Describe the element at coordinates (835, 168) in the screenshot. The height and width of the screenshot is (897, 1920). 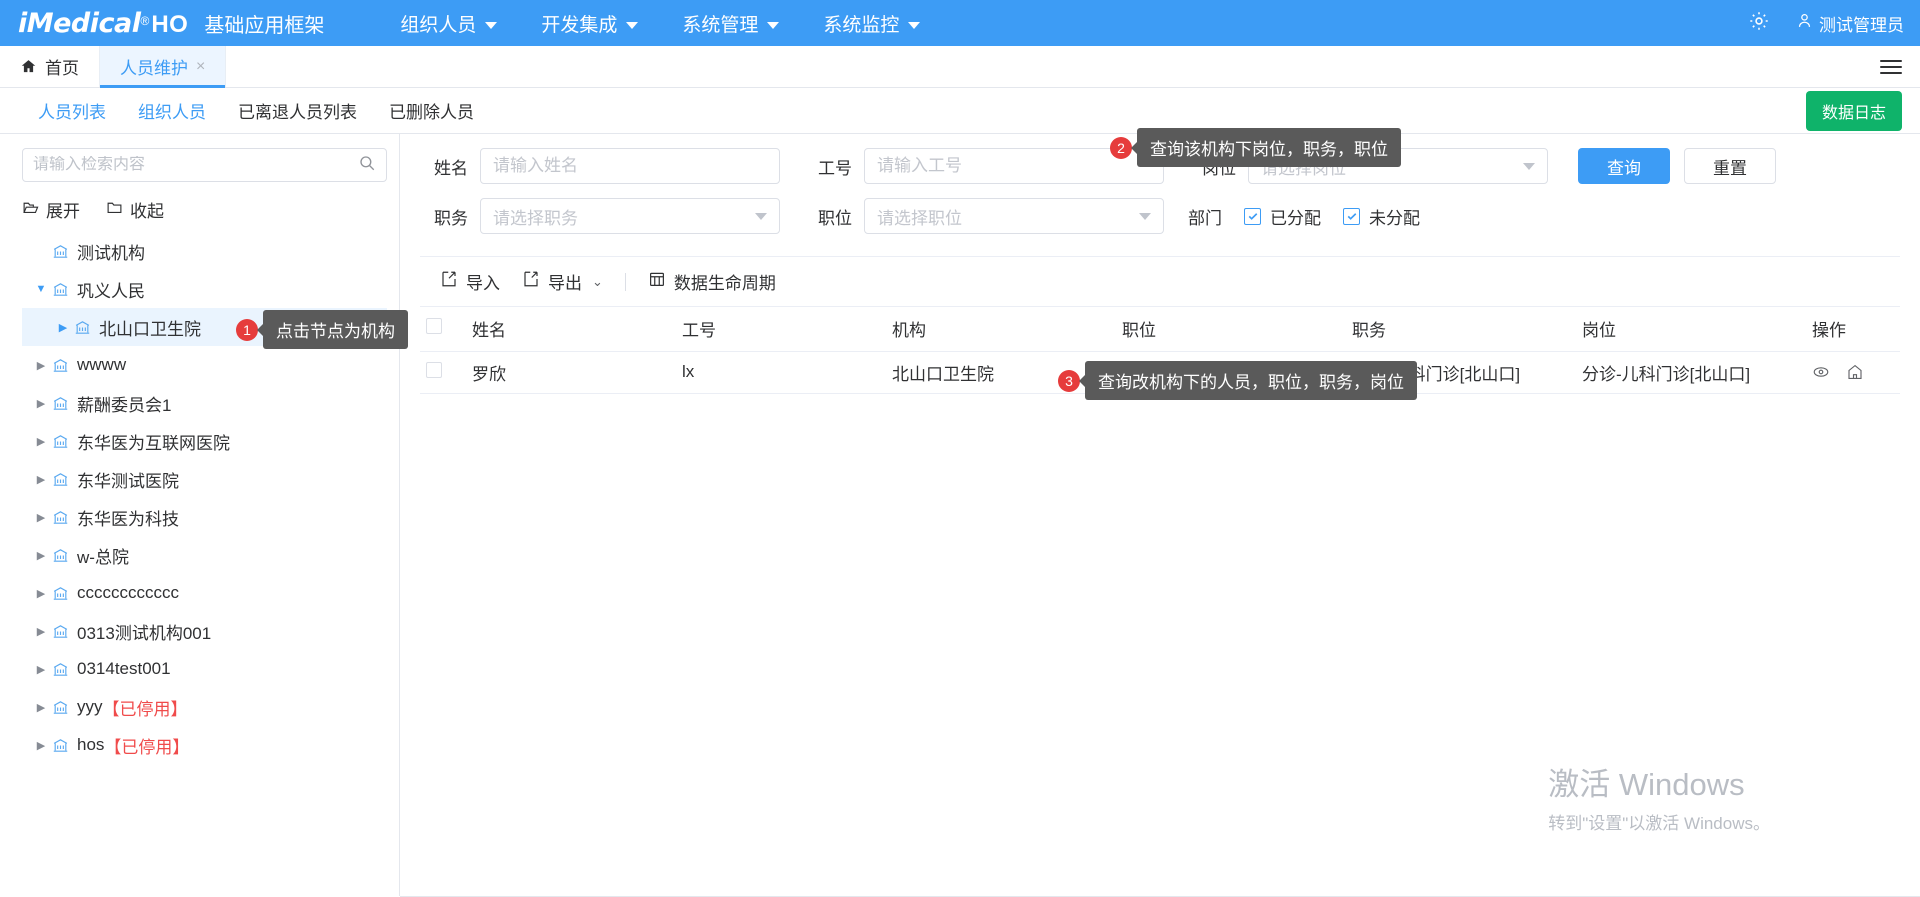
I see `field-label: 工号` at that location.